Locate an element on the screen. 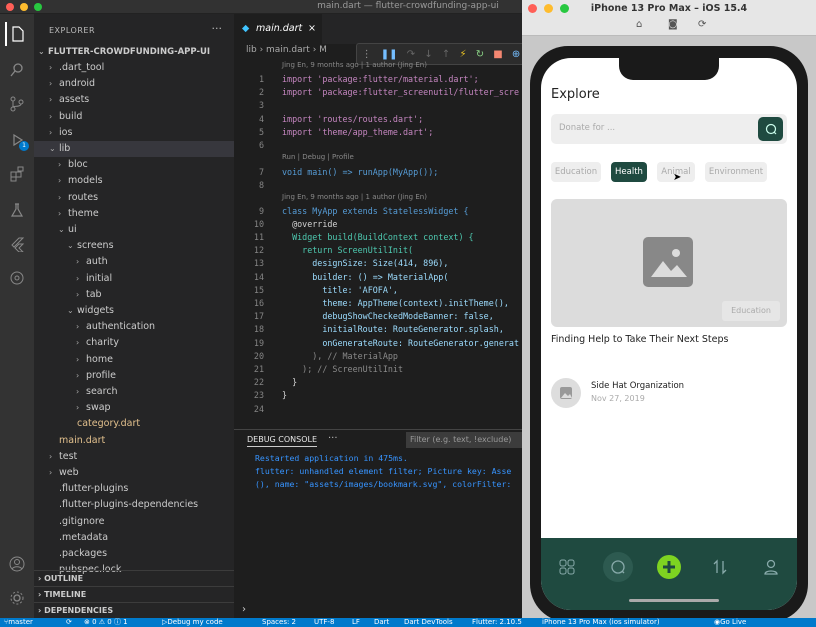 The height and width of the screenshot is (627, 816). tree-item: category.dart is located at coordinates (134, 424).